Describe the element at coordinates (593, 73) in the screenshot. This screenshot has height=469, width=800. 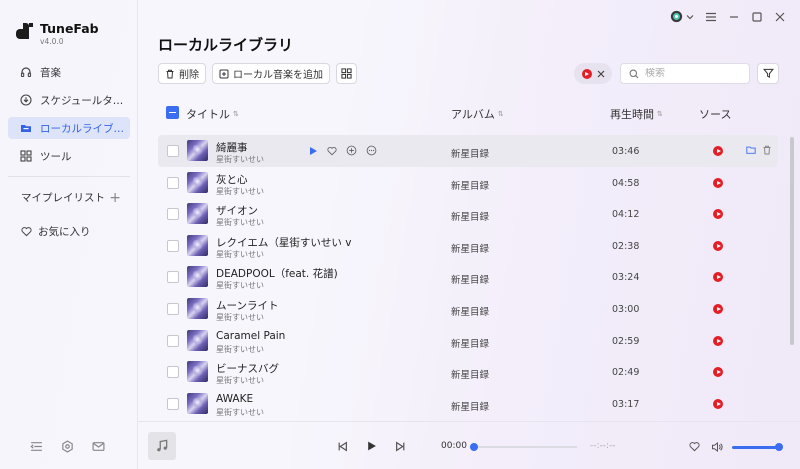
I see `source-filter-chip` at that location.